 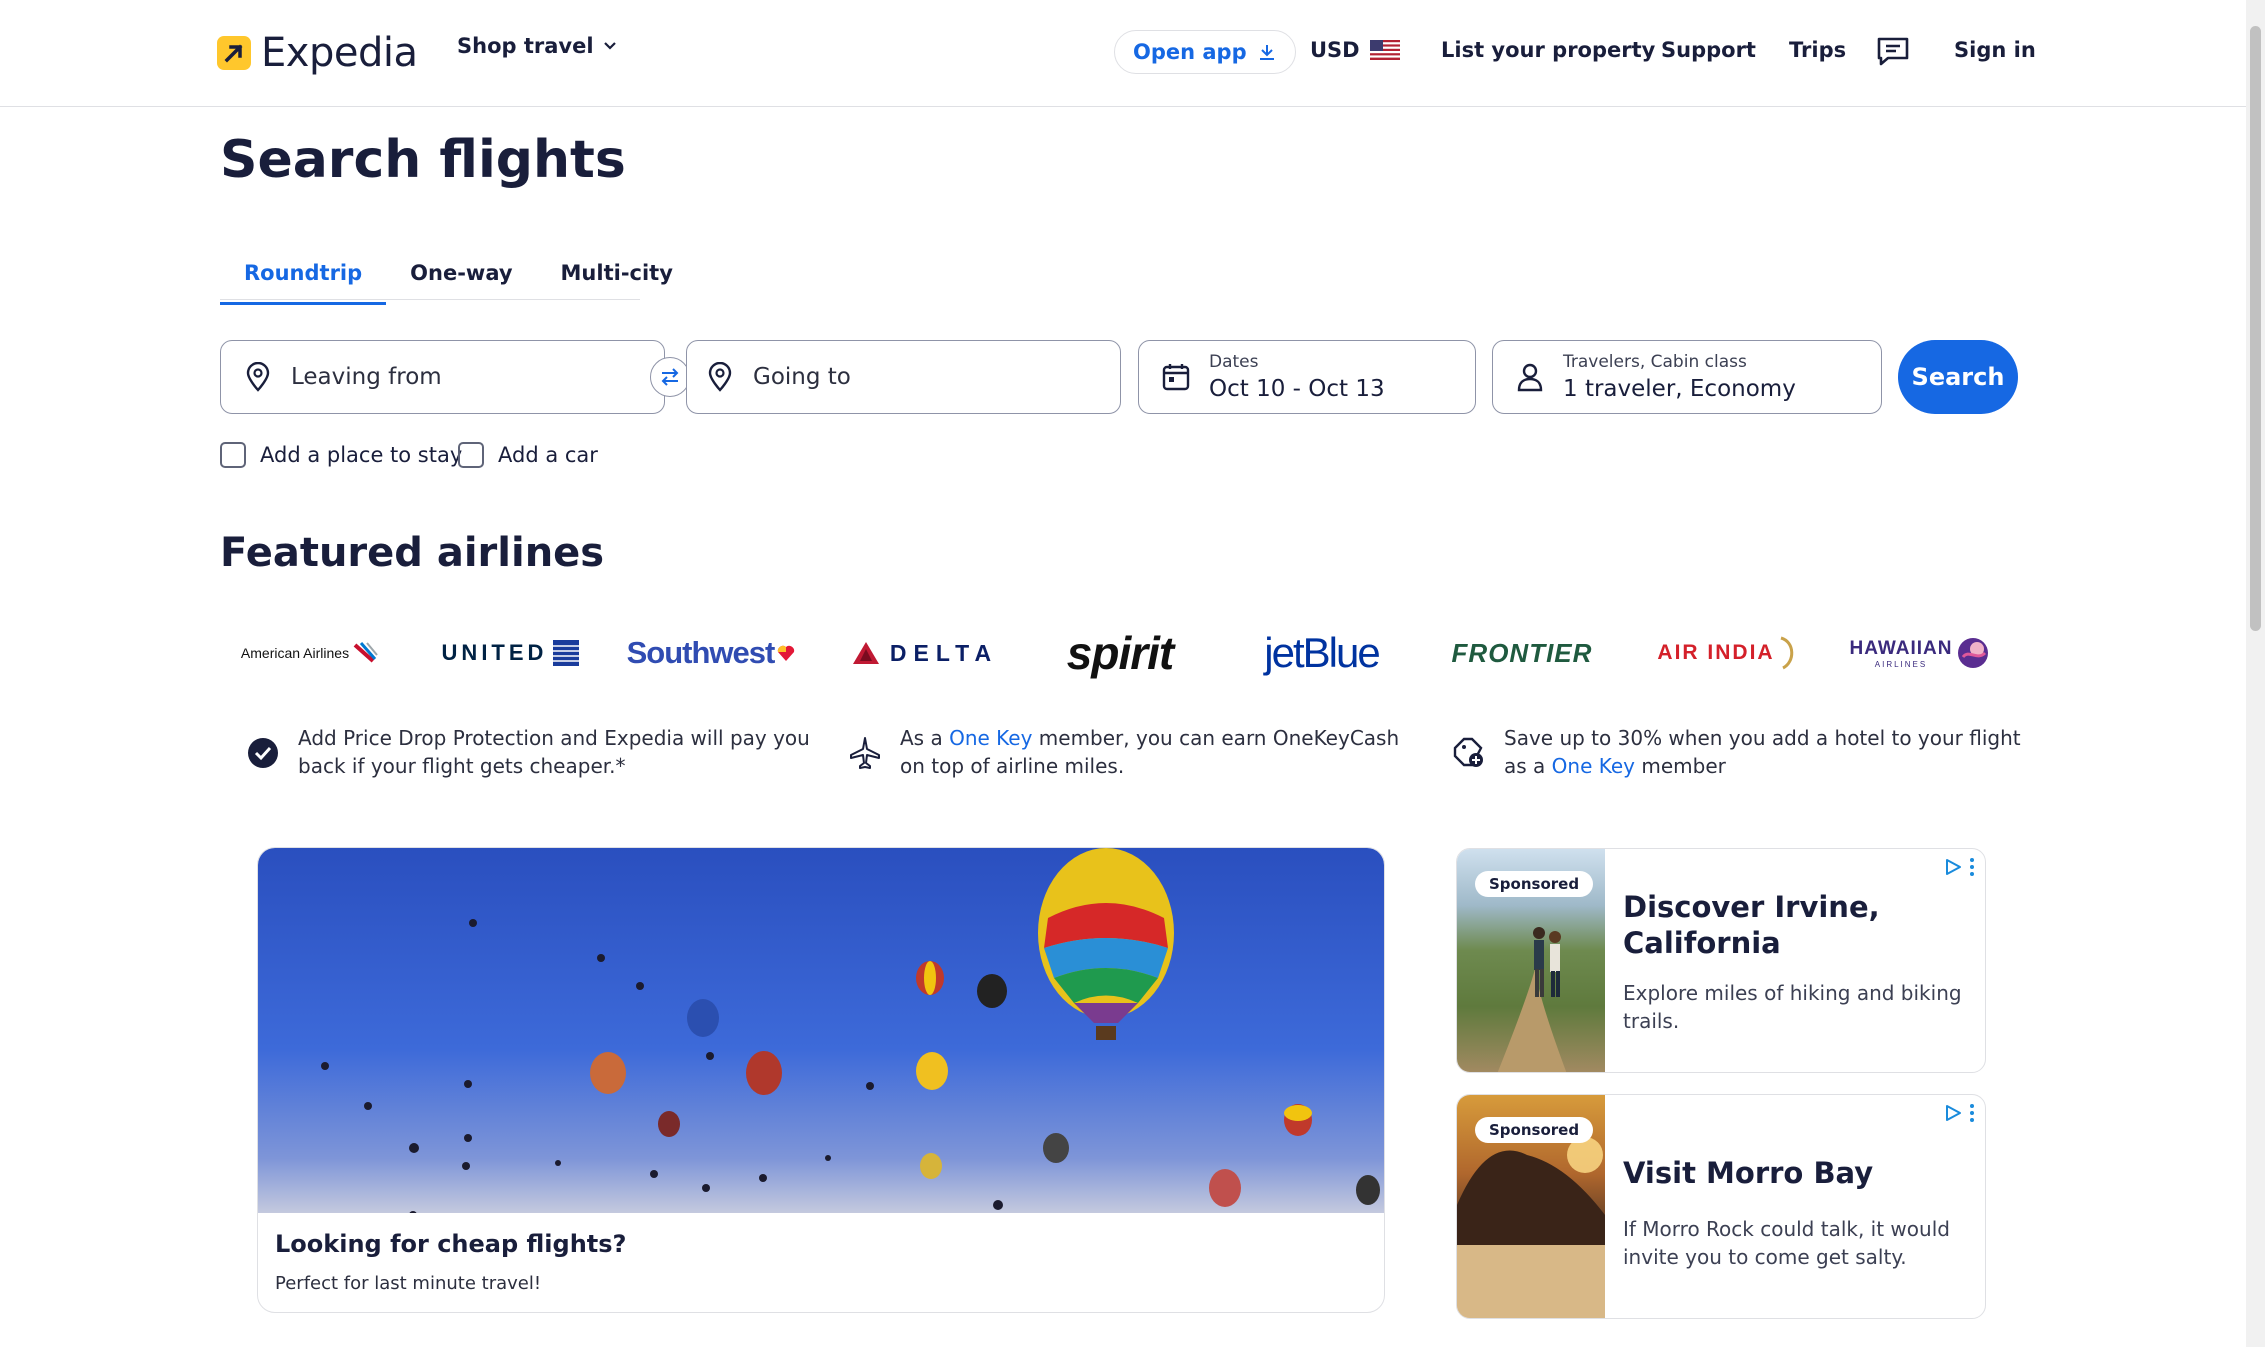 I want to click on open-app-button: Open app, so click(x=1205, y=52).